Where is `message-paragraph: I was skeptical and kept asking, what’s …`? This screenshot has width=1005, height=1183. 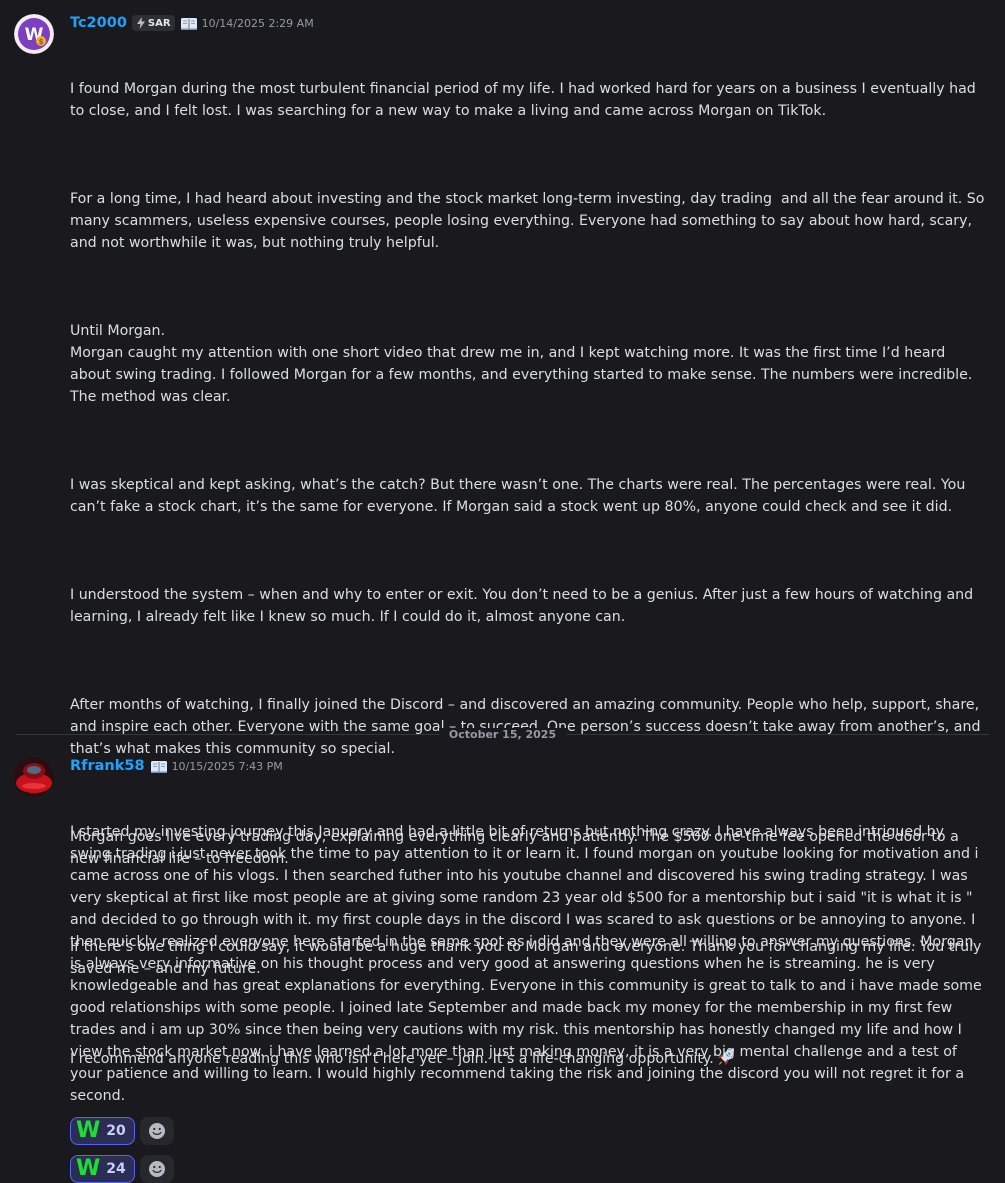
message-paragraph: I was skeptical and kept asking, what’s … is located at coordinates (520, 496).